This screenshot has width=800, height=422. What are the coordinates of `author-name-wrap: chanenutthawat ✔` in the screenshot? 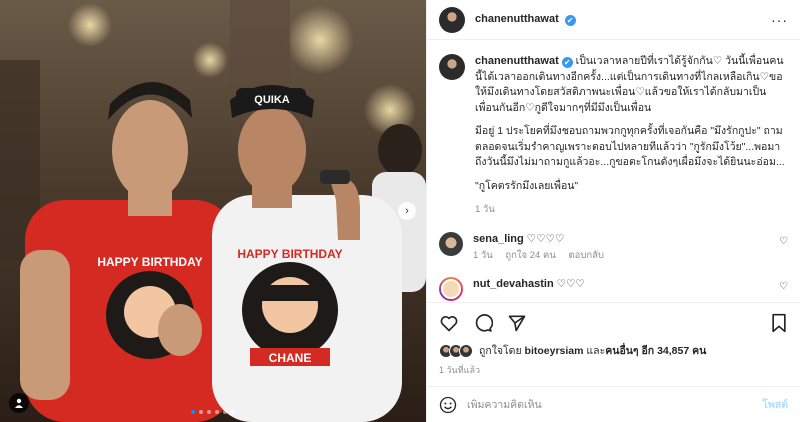 It's located at (525, 19).